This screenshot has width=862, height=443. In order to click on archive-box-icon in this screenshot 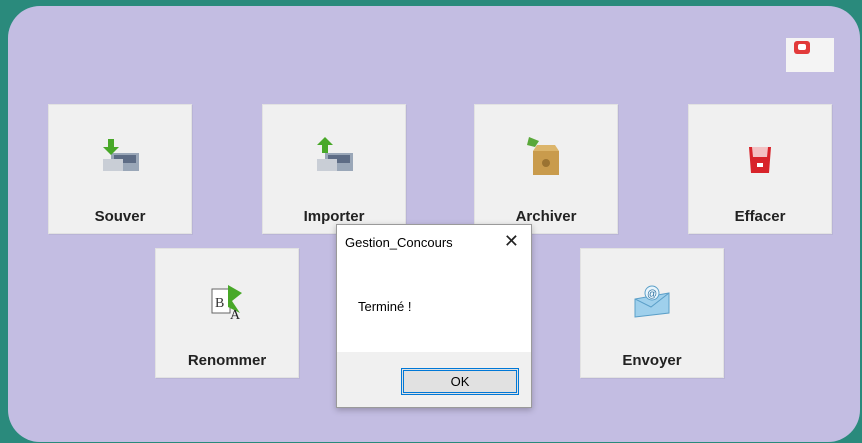, I will do `click(543, 156)`.